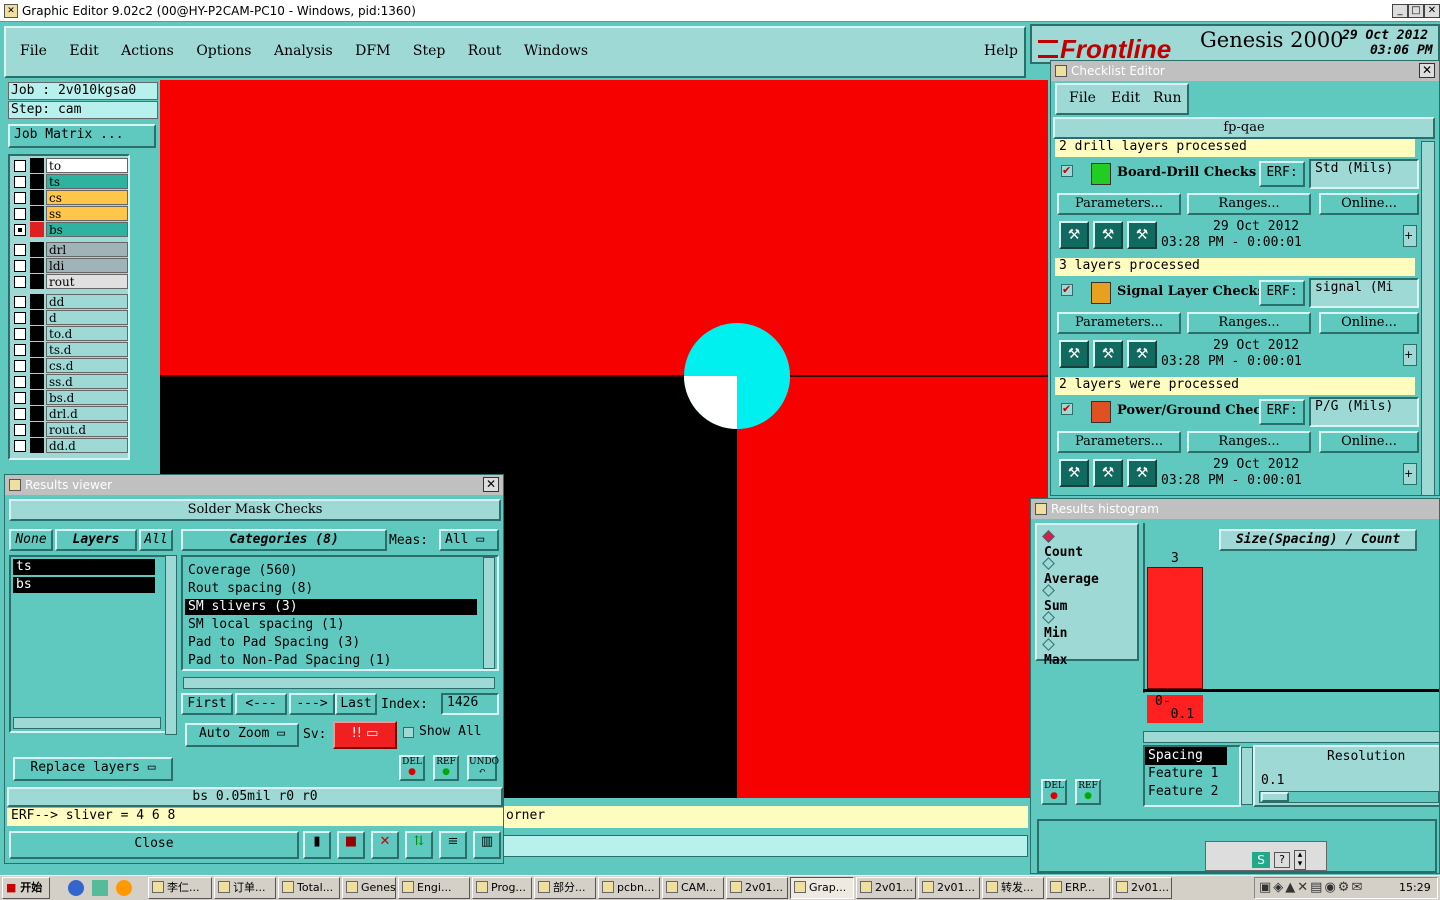 Image resolution: width=1440 pixels, height=900 pixels. What do you see at coordinates (356, 704) in the screenshot?
I see `last-button: Last` at bounding box center [356, 704].